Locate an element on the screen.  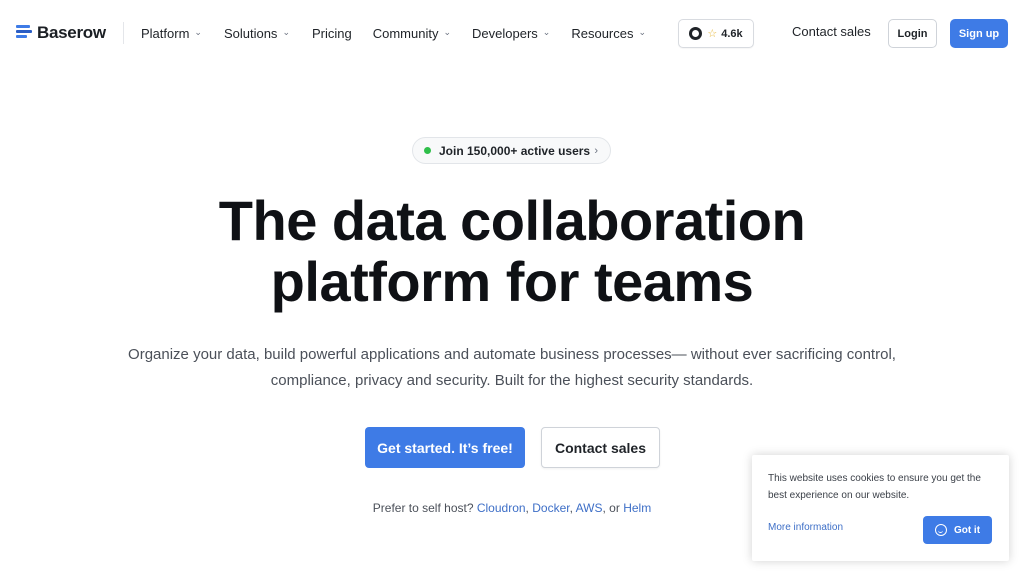
nav-item-label: Pricing is located at coordinates (331, 33).